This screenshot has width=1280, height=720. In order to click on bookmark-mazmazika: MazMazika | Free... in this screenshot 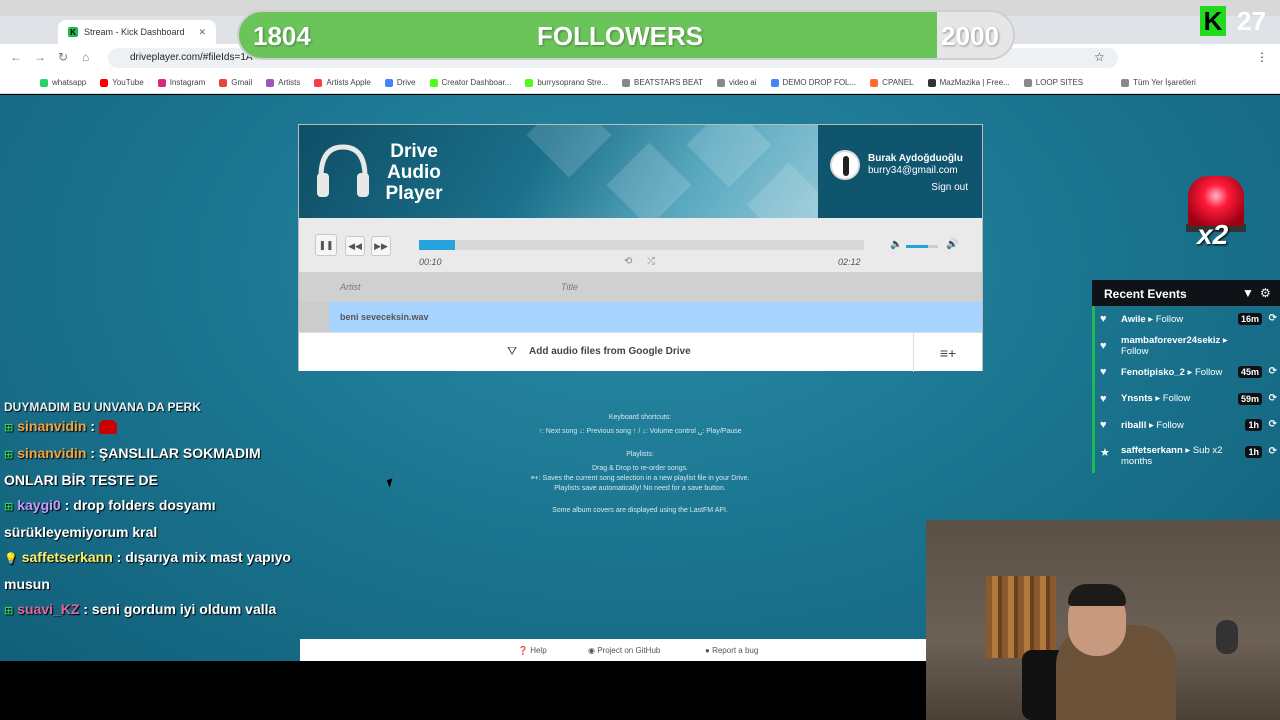, I will do `click(968, 82)`.